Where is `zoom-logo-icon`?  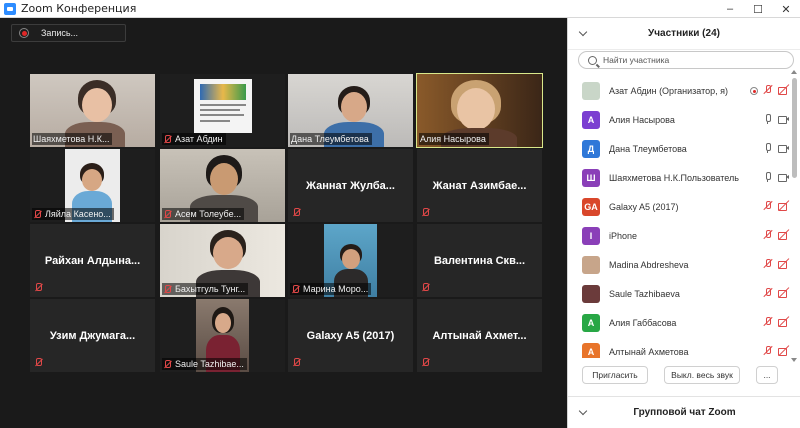
zoom-logo-icon is located at coordinates (10, 8).